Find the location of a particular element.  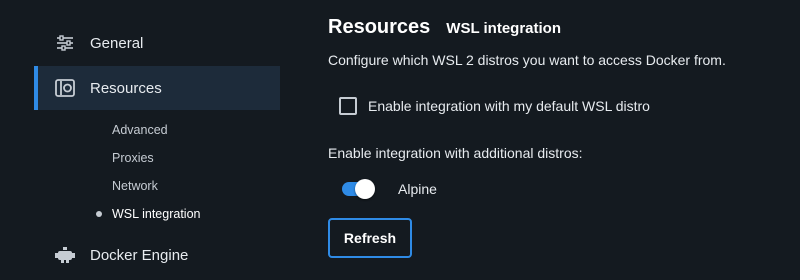

sliders-icon is located at coordinates (65, 43).